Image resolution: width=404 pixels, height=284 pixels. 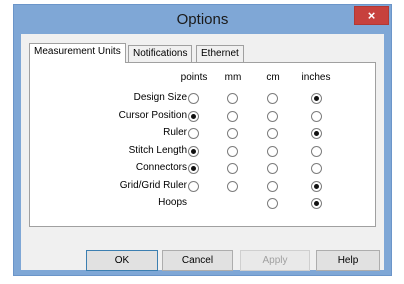 What do you see at coordinates (152, 115) in the screenshot?
I see `row-label-cursor-position: Cursor Position` at bounding box center [152, 115].